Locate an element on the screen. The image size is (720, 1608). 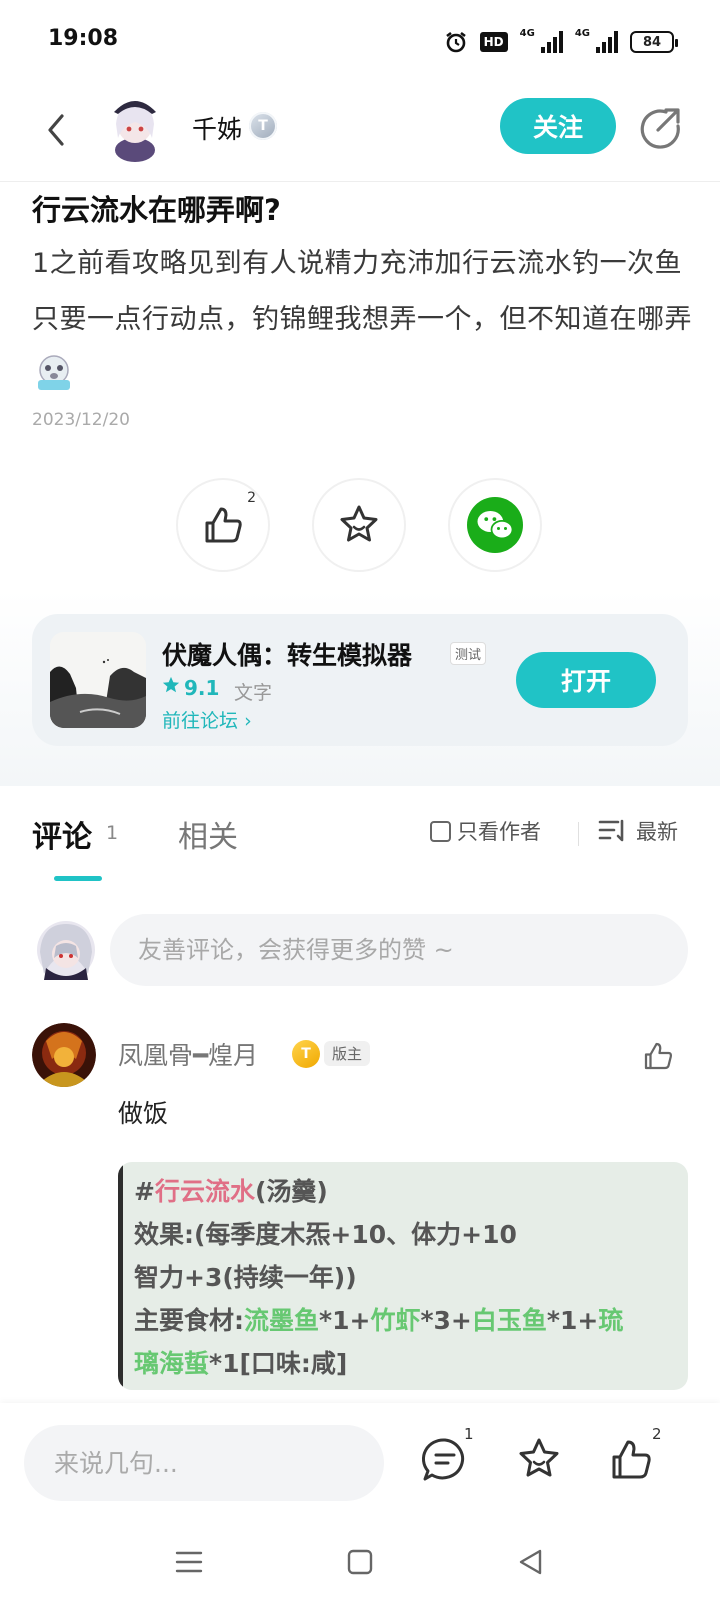
sort-button: 最新 is located at coordinates (638, 831).